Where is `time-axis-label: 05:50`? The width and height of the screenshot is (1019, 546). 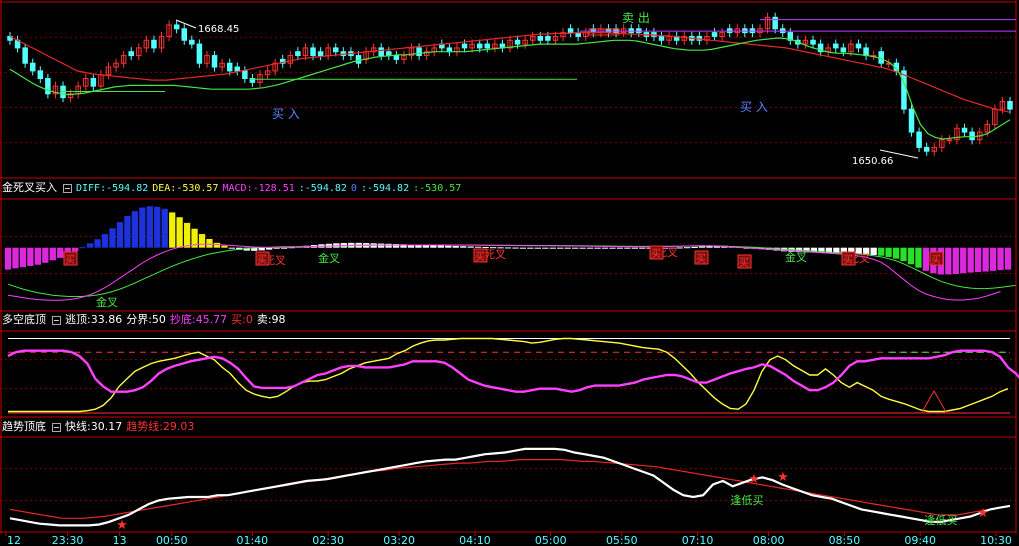 time-axis-label: 05:50 is located at coordinates (622, 540).